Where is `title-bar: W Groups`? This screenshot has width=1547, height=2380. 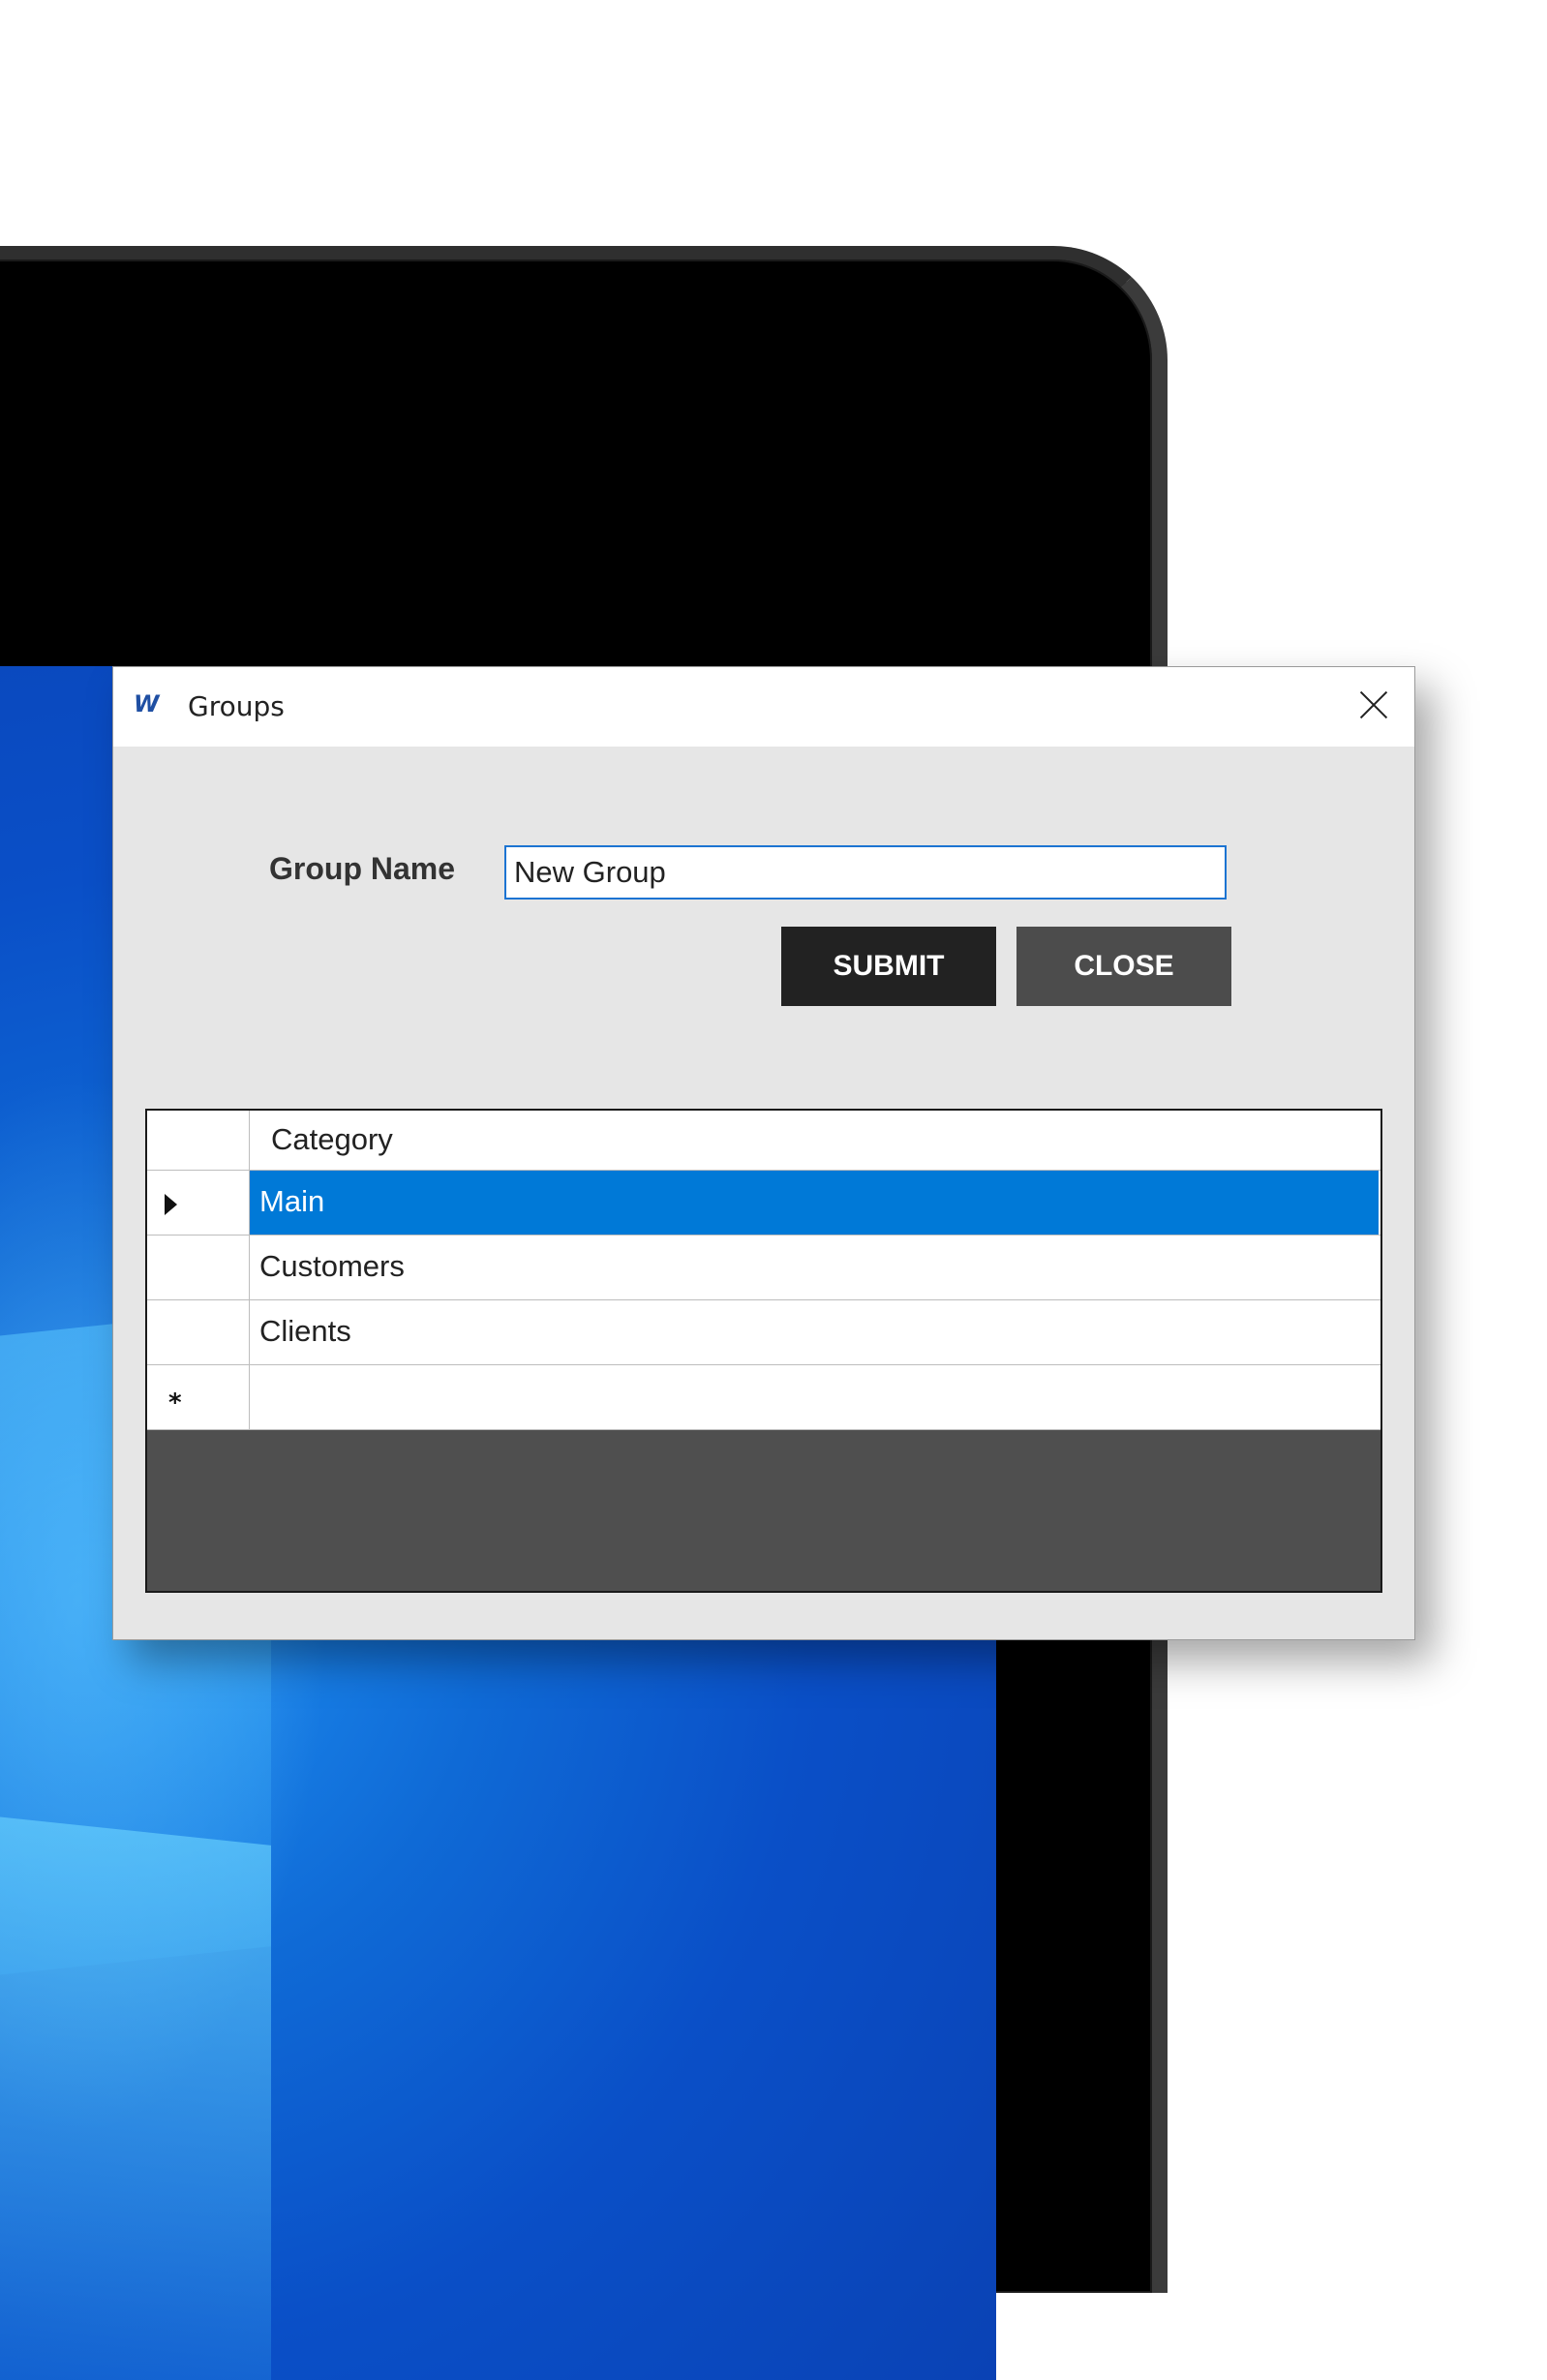 title-bar: W Groups is located at coordinates (764, 707).